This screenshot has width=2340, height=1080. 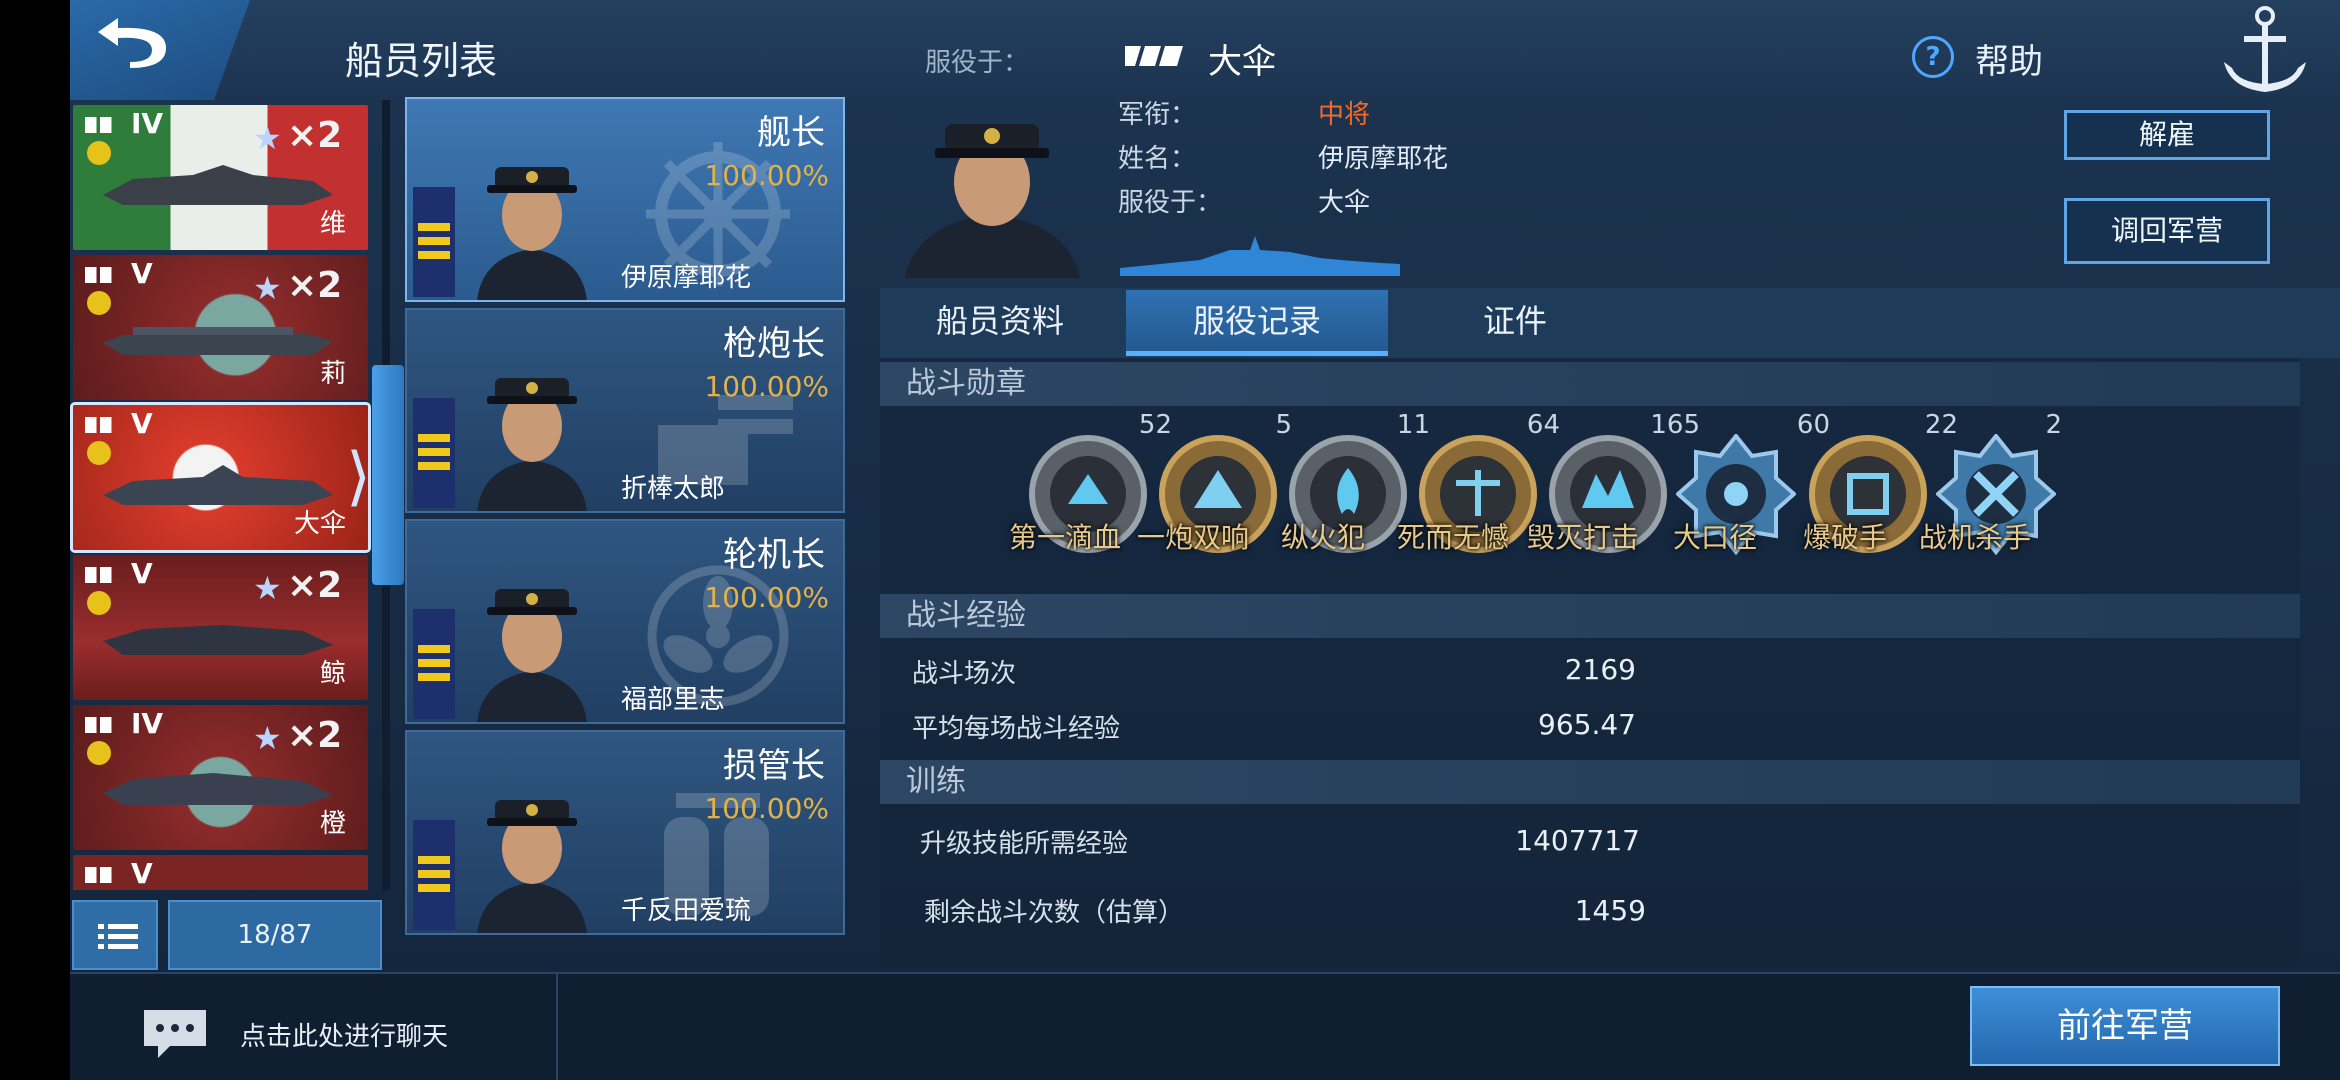 I want to click on crew-name: 千反田爱琉, so click(x=686, y=911).